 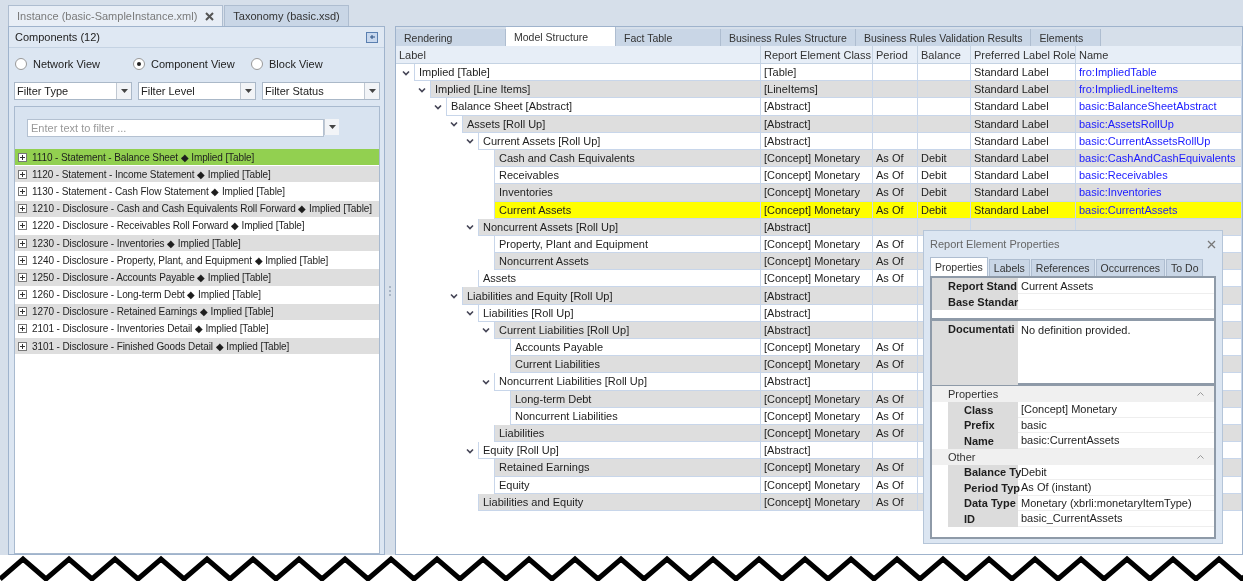 I want to click on column-header: Preferred Label Role, so click(x=1023, y=54).